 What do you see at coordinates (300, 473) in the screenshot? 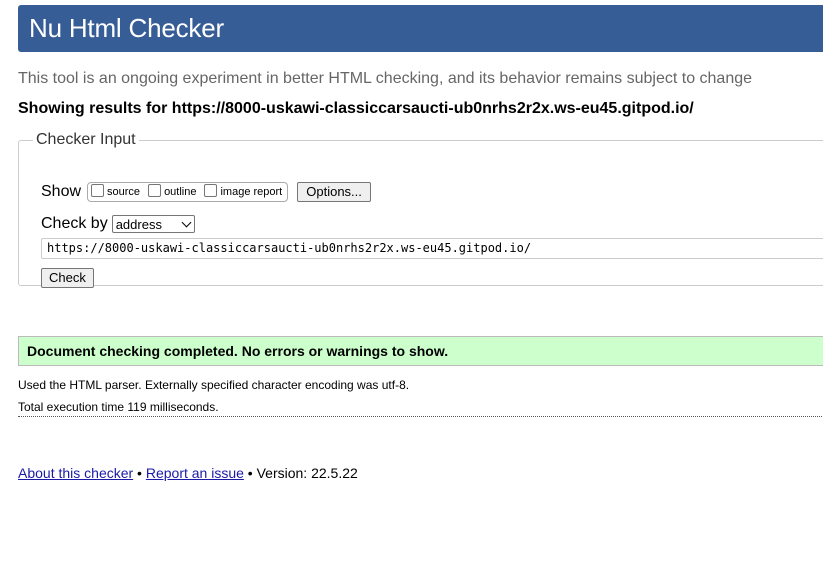
I see `version-text: • Version: 22.5.22` at bounding box center [300, 473].